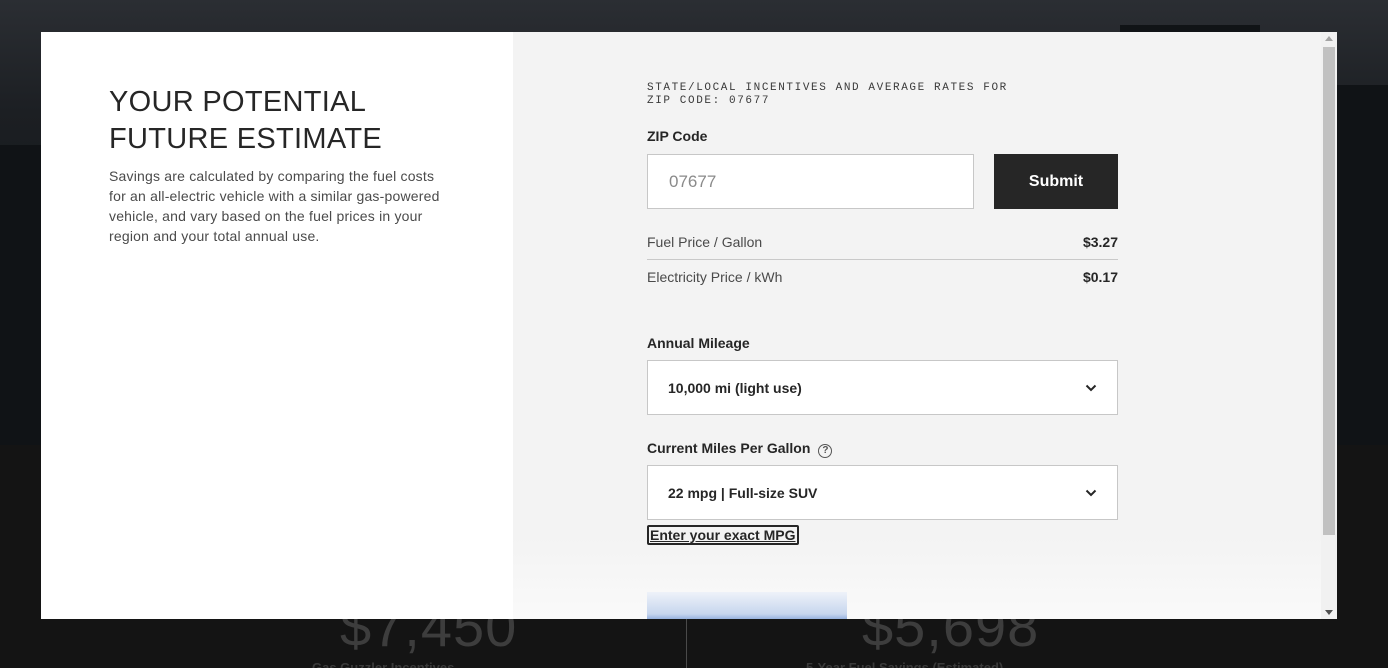 This screenshot has width=1388, height=668. What do you see at coordinates (735, 387) in the screenshot?
I see `annual-mileage-value: 10,000 mi (light use)` at bounding box center [735, 387].